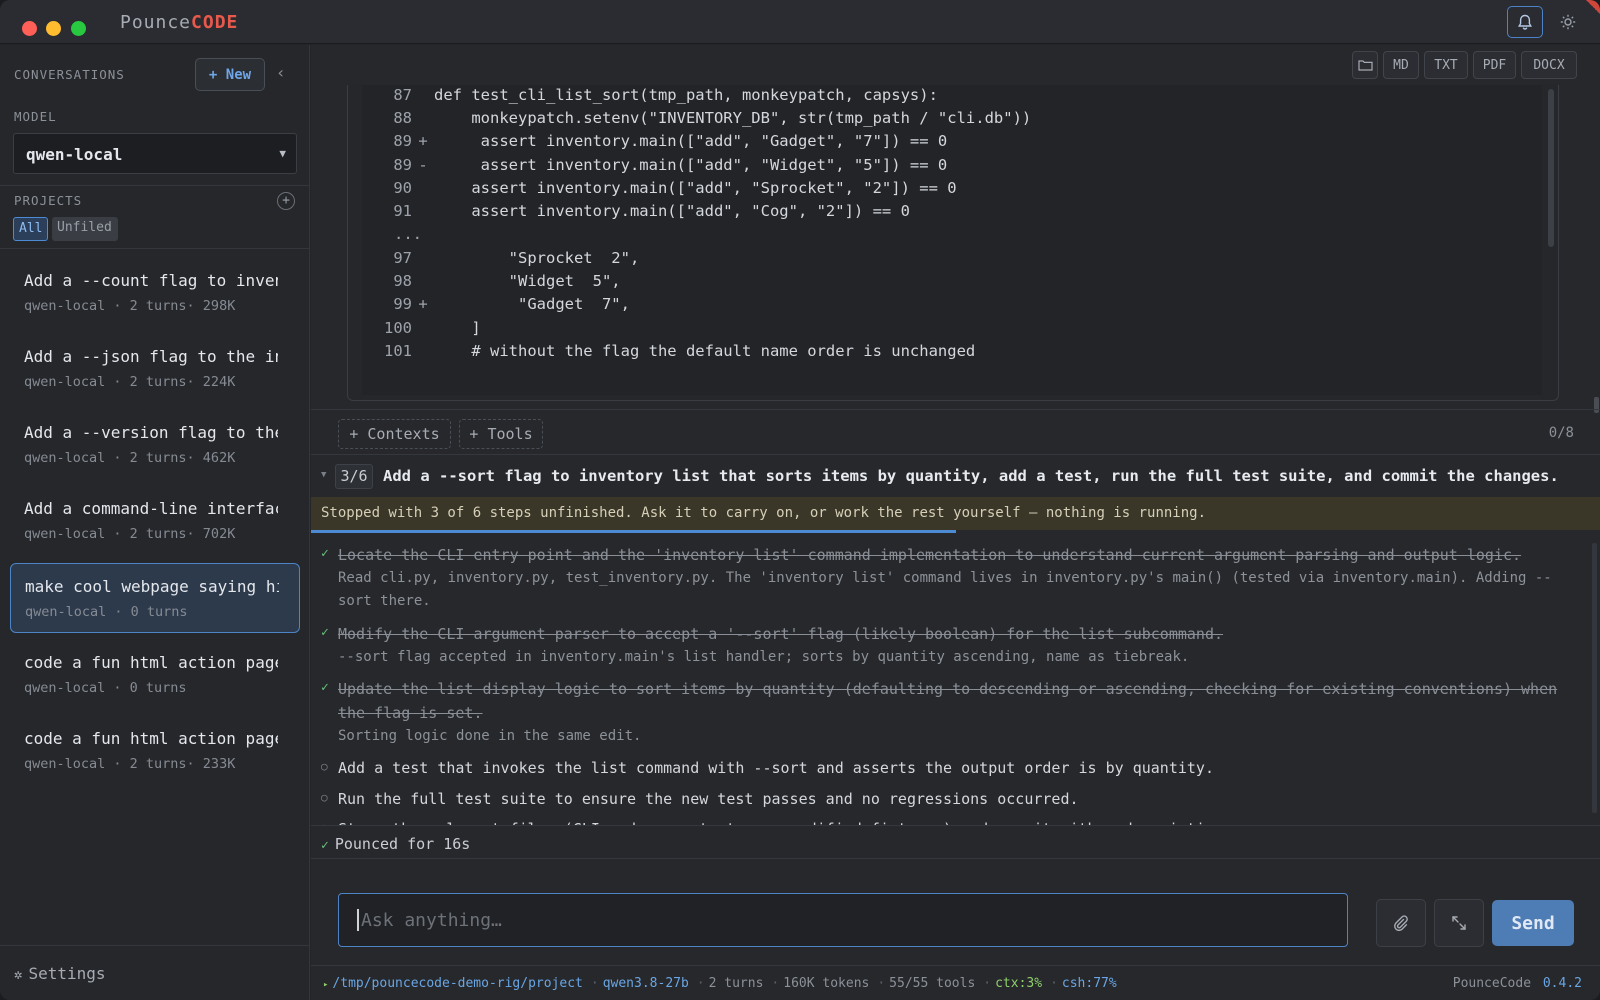 The height and width of the screenshot is (1000, 1600). Describe the element at coordinates (74, 154) in the screenshot. I see `model-select-value: qwen-local` at that location.